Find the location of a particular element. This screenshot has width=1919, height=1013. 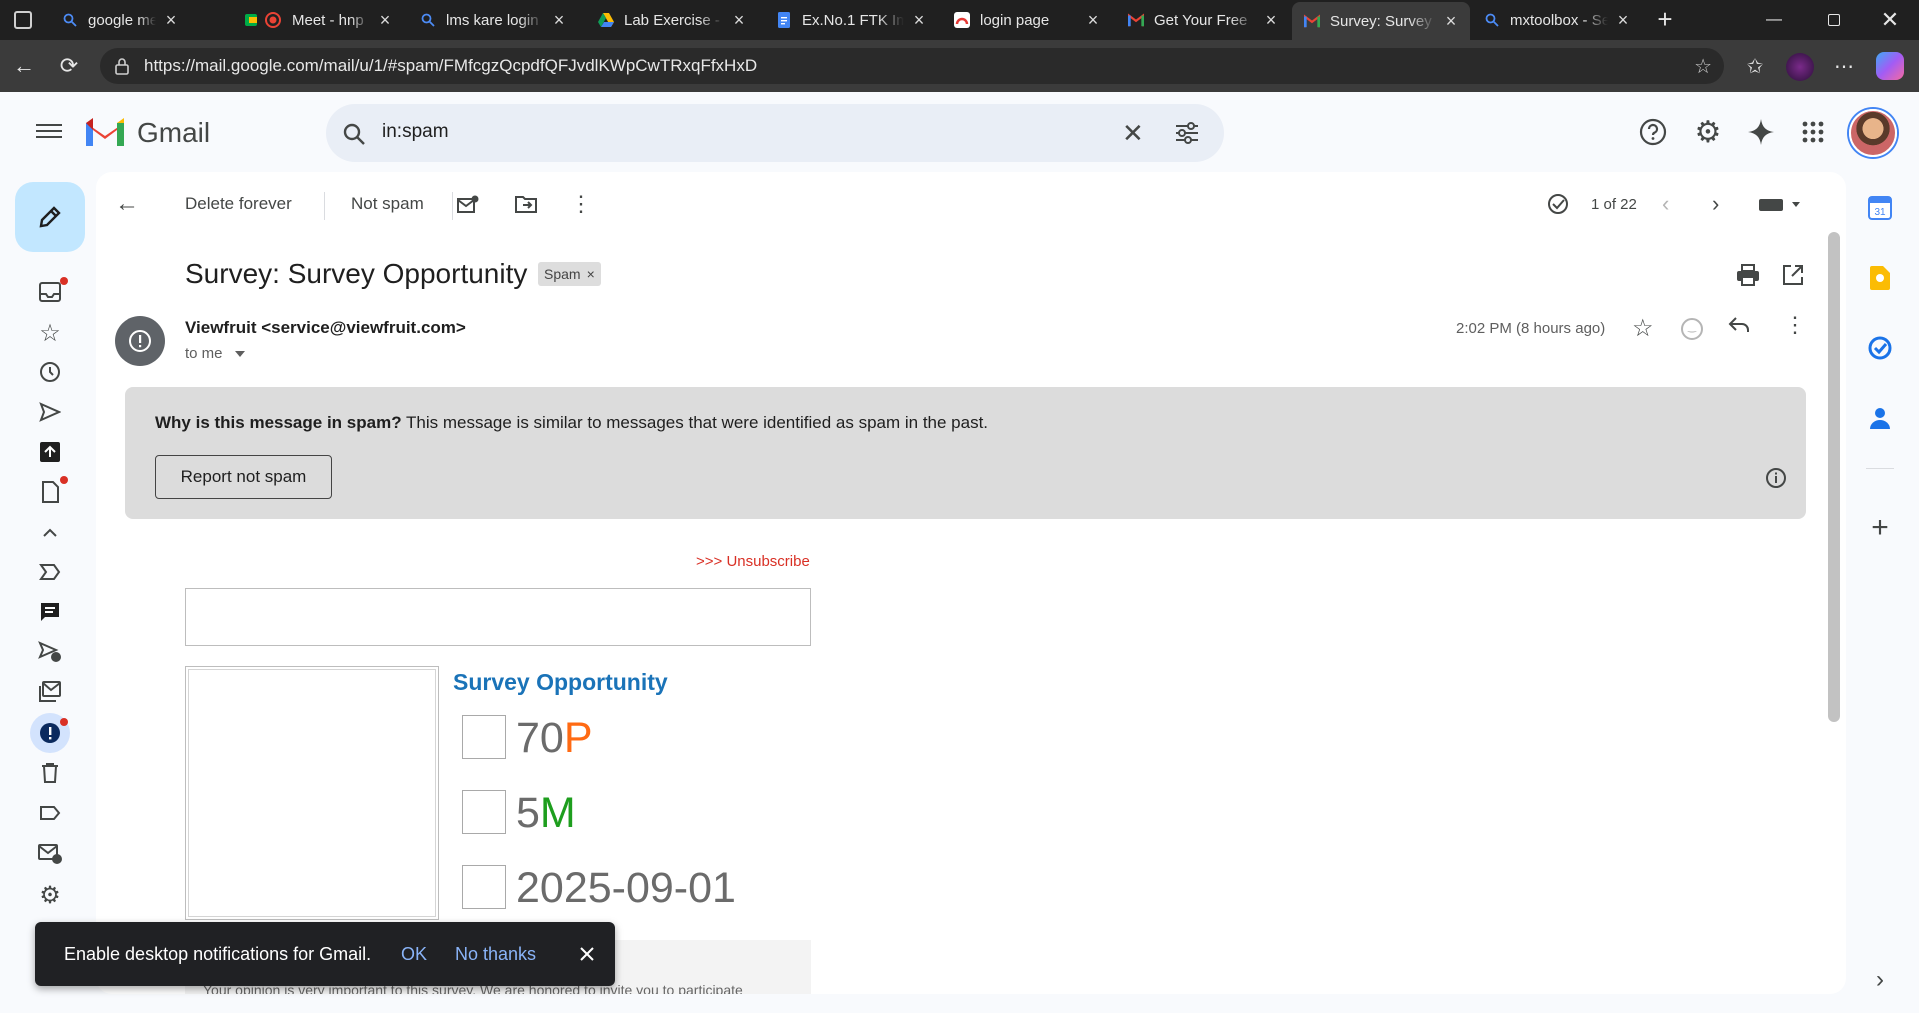

tab-google-meet-search: google meet - Search × is located at coordinates (120, 20).